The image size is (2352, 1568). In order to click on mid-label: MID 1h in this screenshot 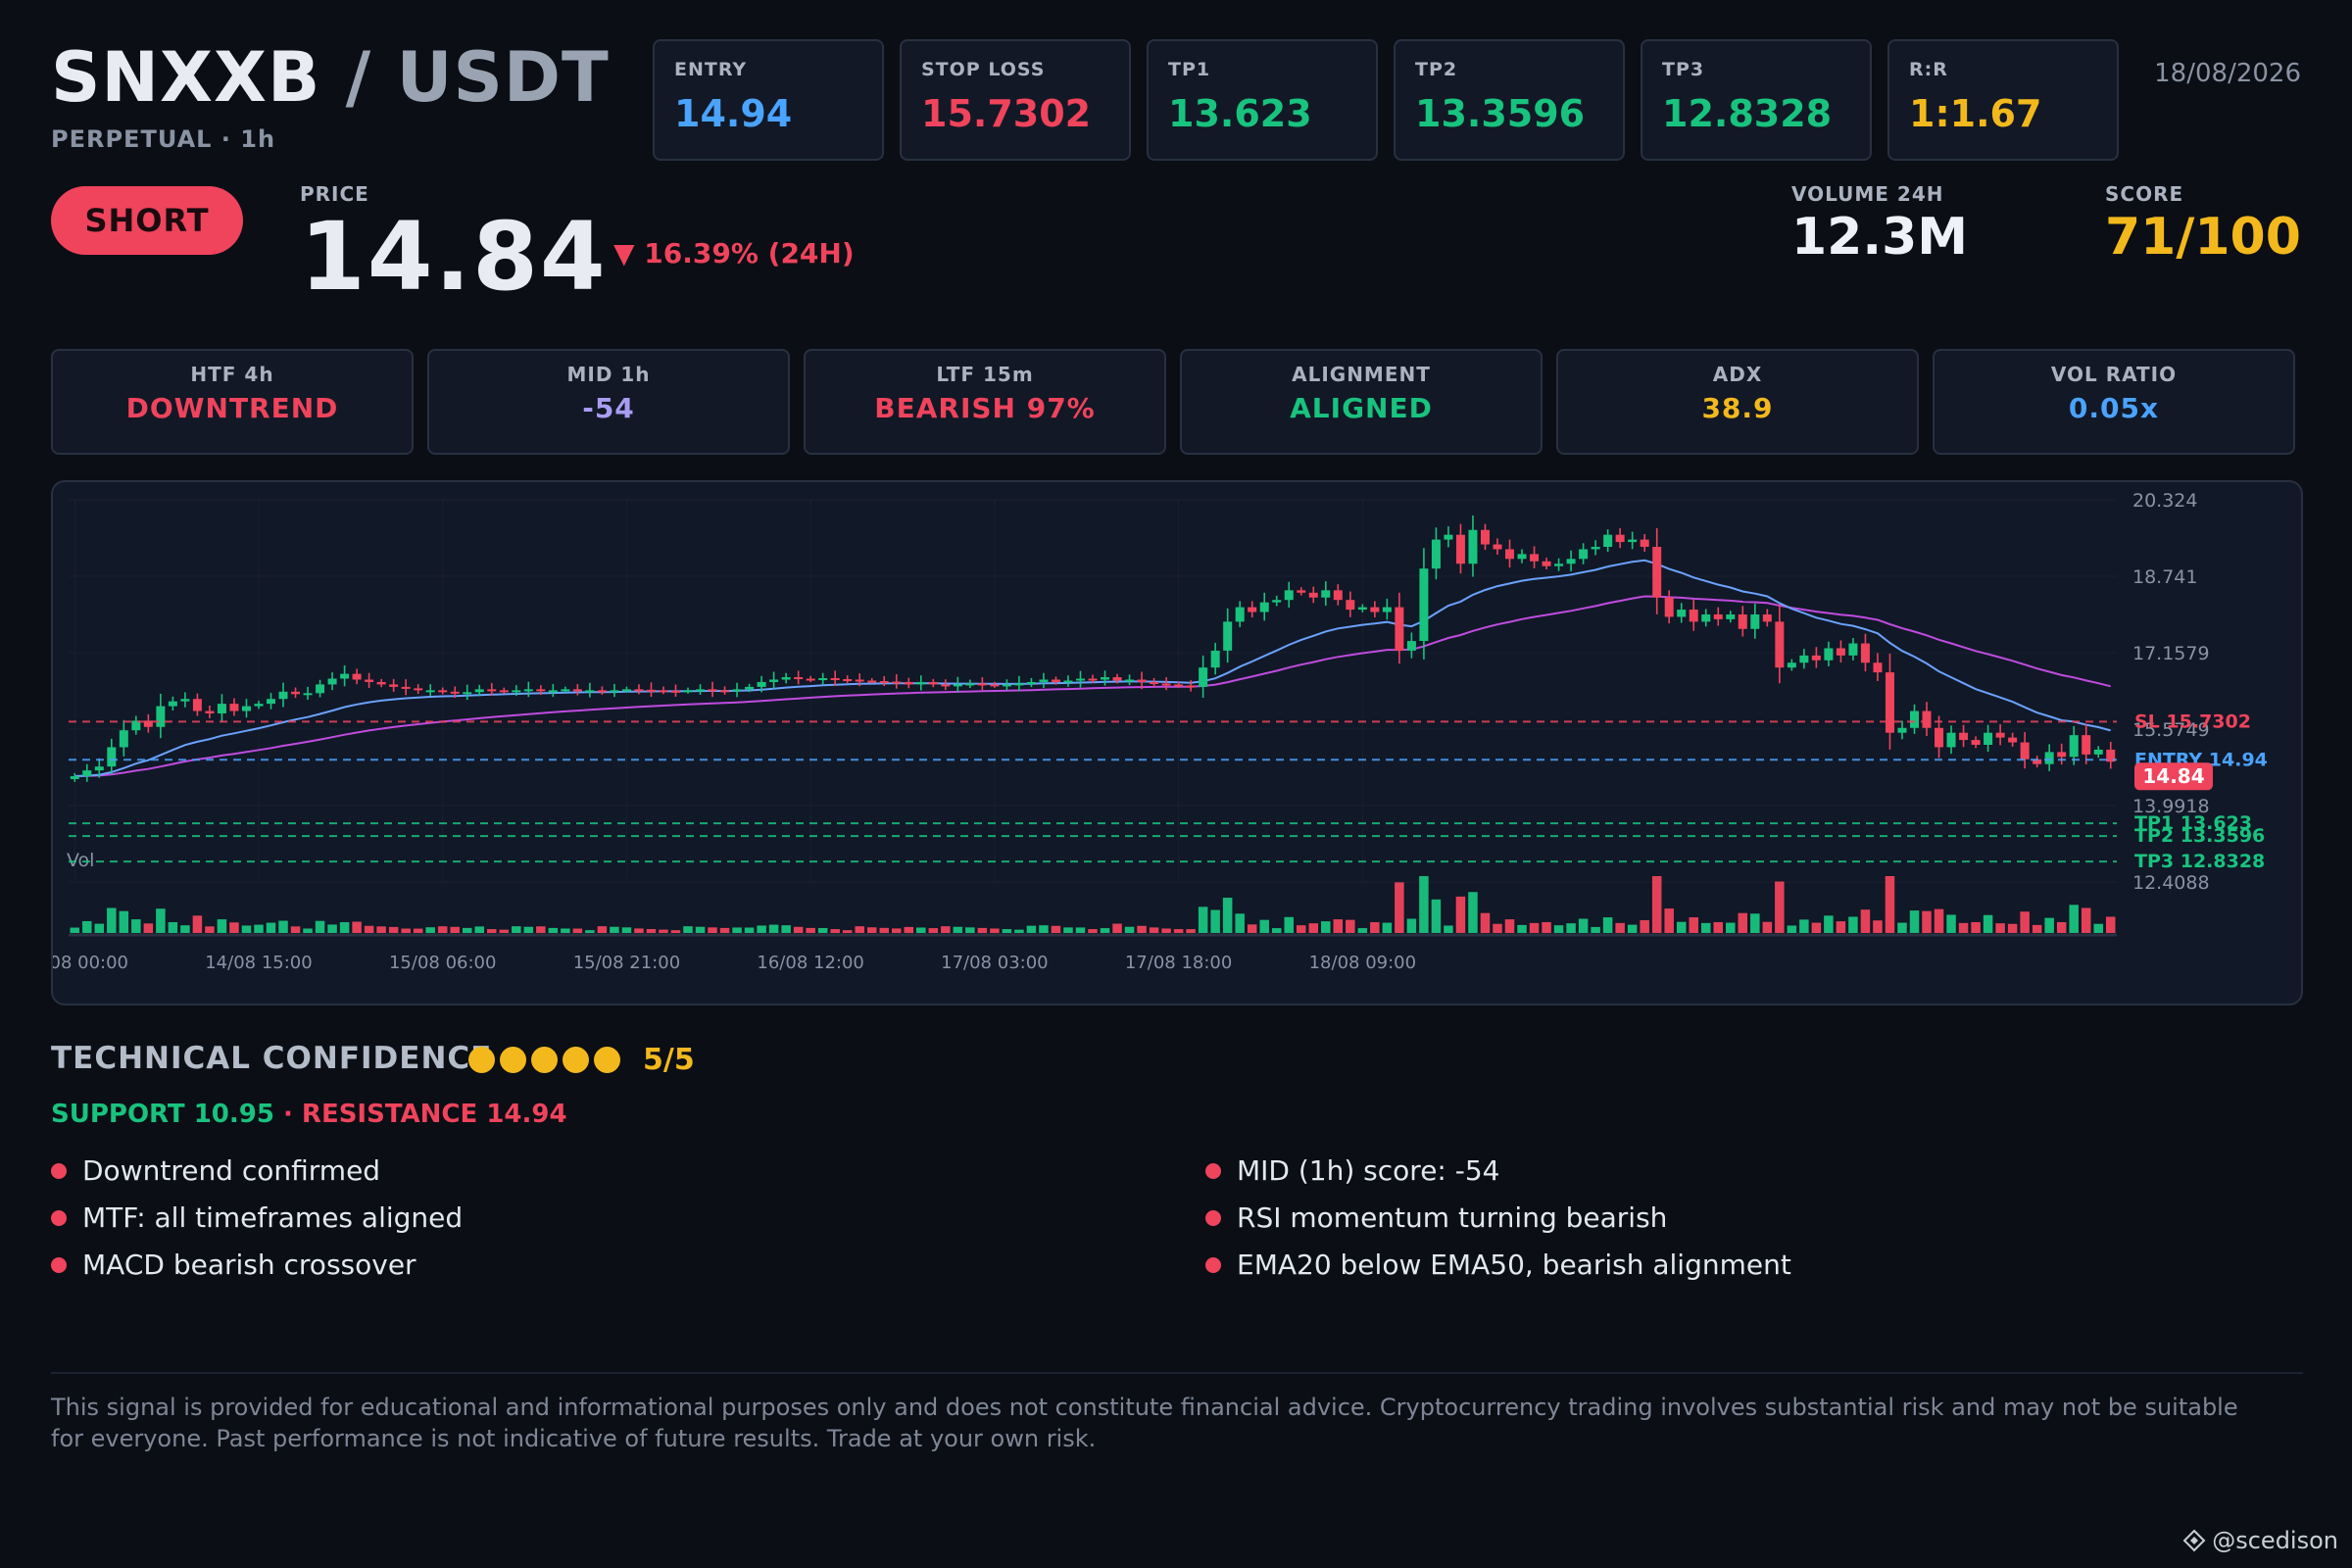, I will do `click(608, 374)`.